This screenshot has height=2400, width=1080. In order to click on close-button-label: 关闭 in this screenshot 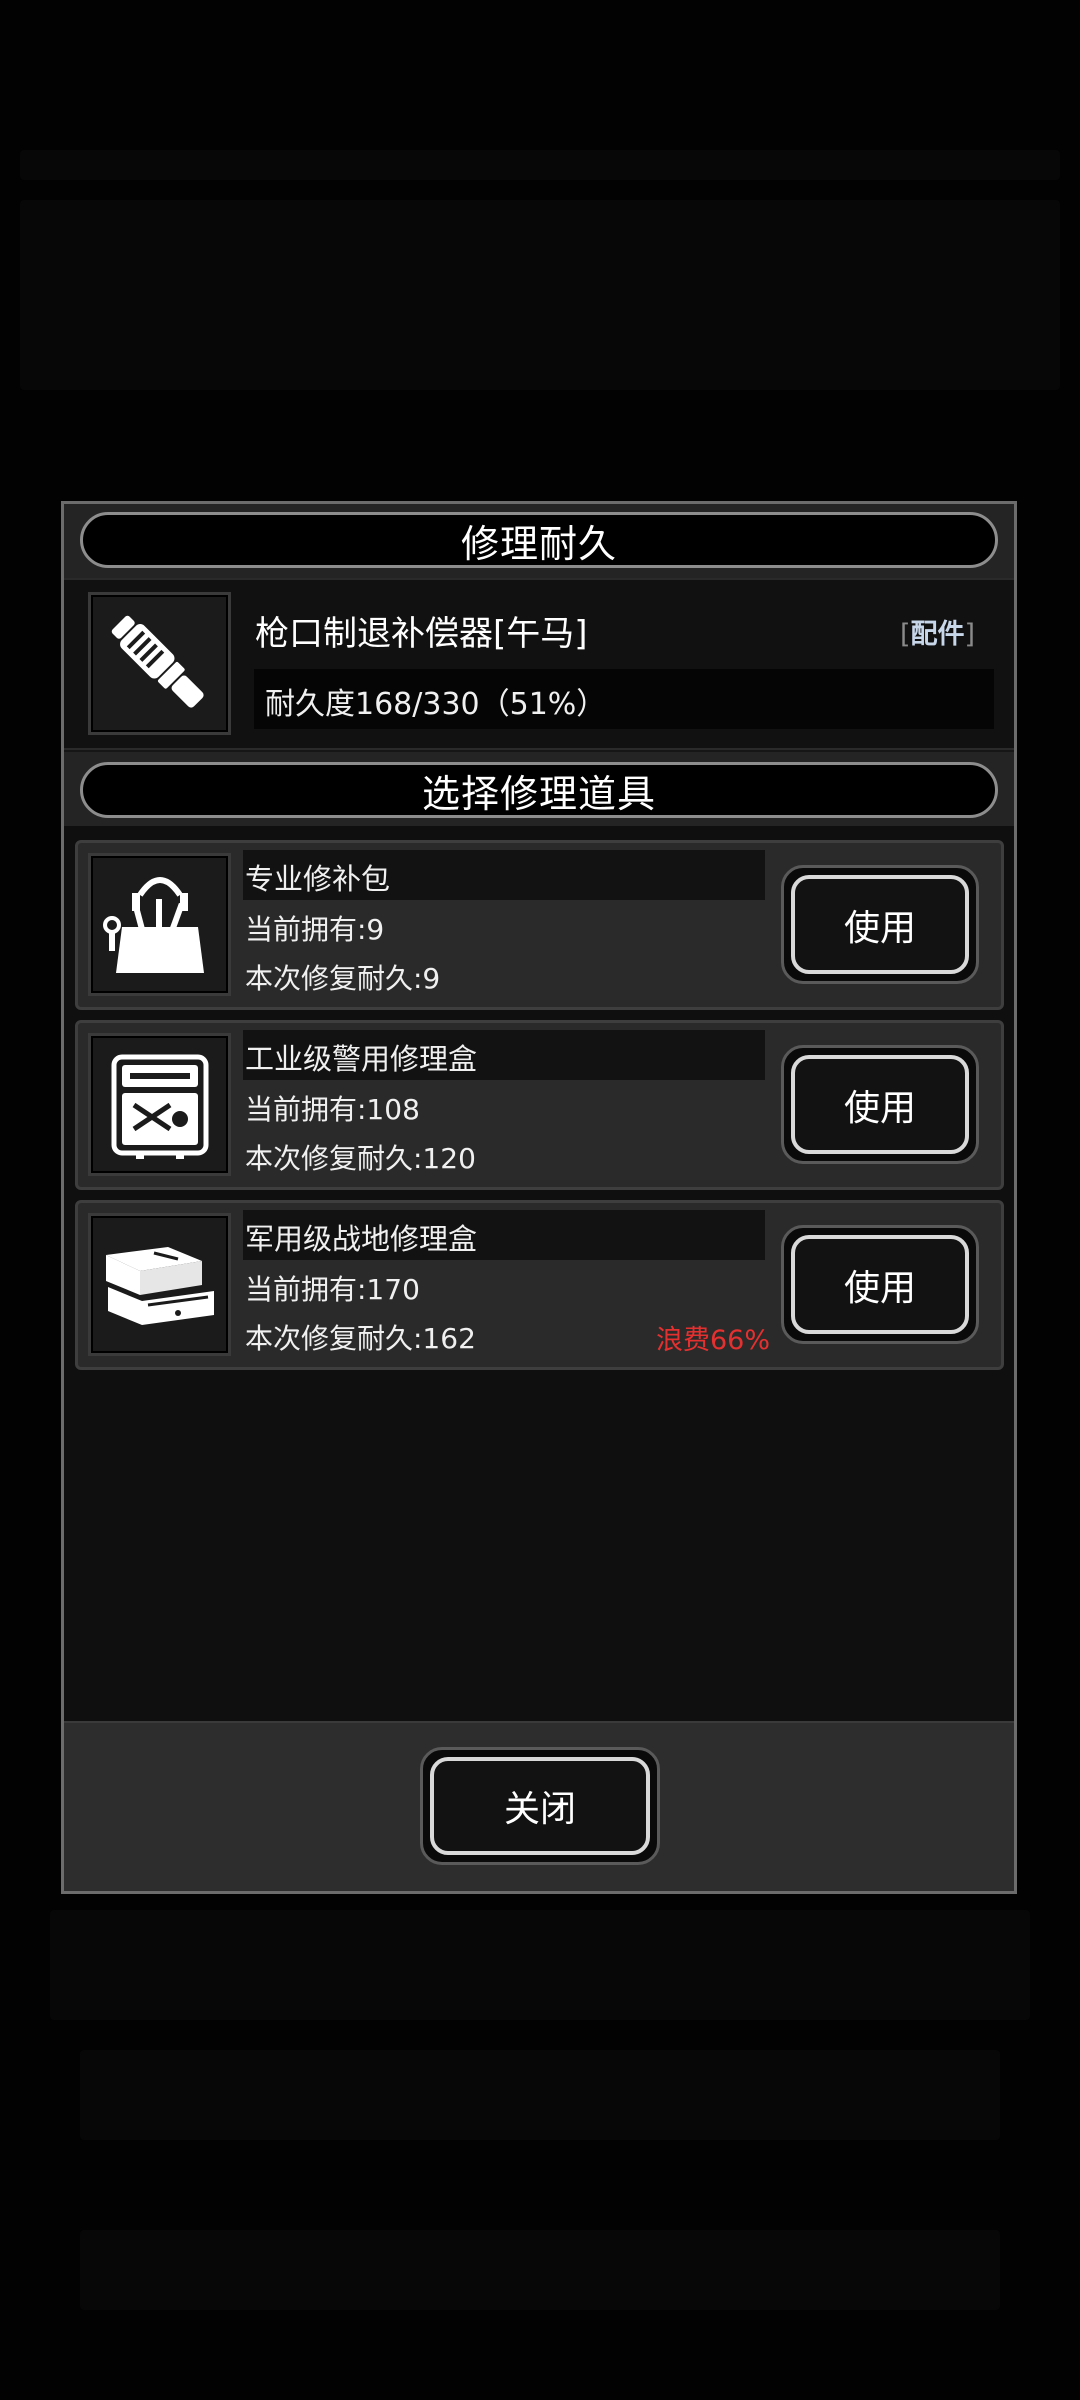, I will do `click(540, 1806)`.